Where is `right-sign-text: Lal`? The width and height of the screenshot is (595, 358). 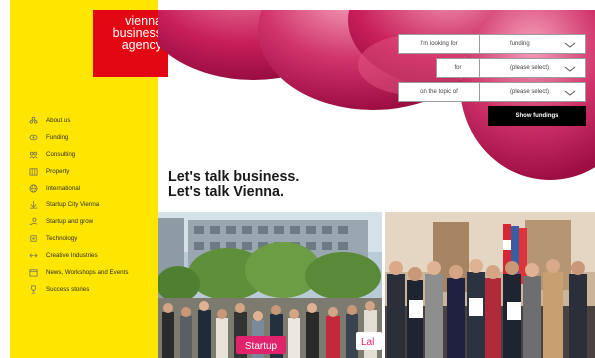 right-sign-text: Lal is located at coordinates (367, 342).